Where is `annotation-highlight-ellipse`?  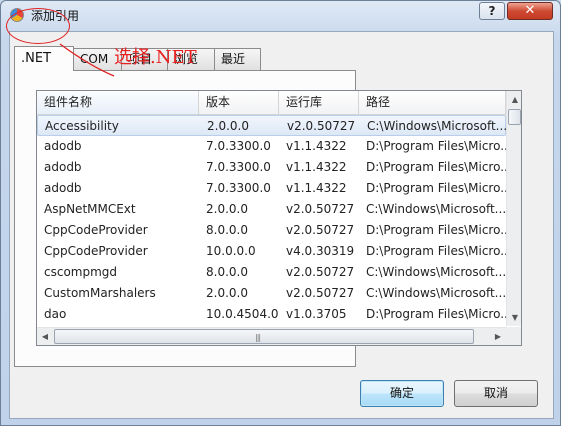 annotation-highlight-ellipse is located at coordinates (38, 26).